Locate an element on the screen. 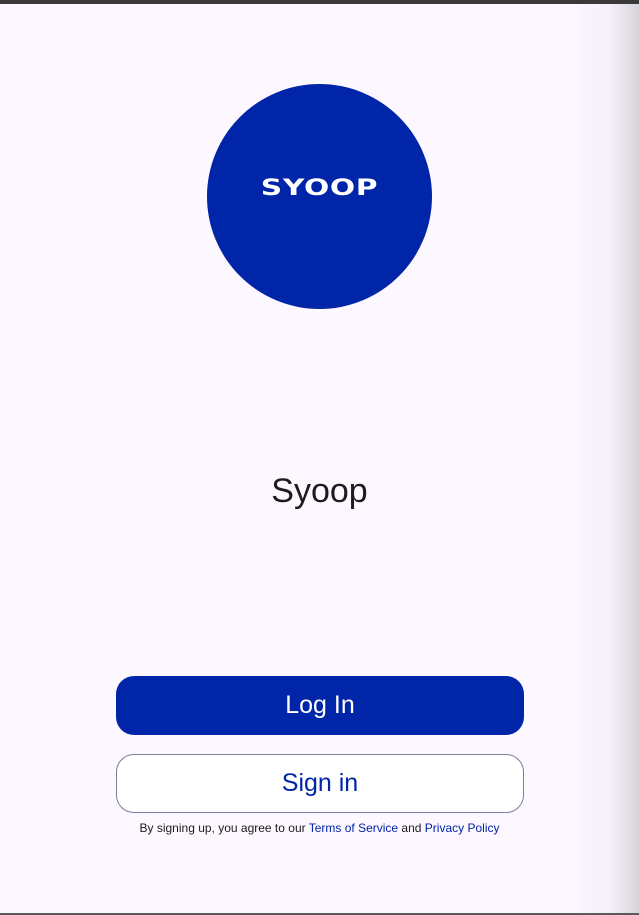  app-logo: SYOOP is located at coordinates (319, 196).